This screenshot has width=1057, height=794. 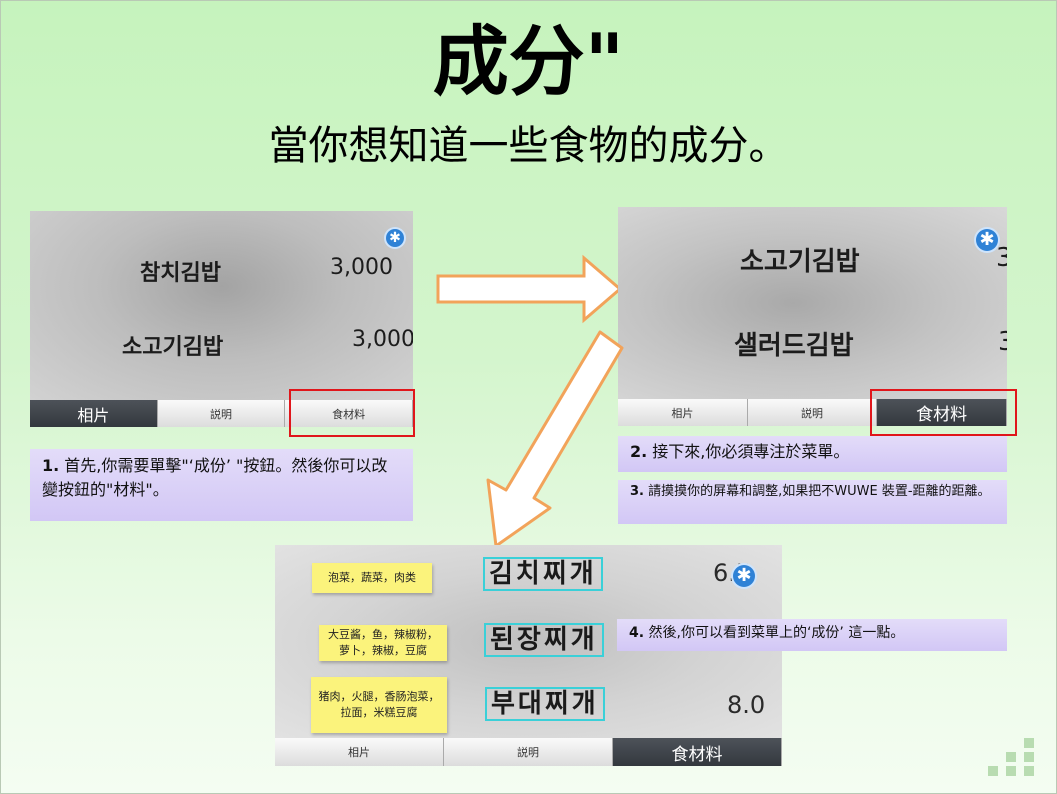 I want to click on step-text: 然後,你可以看到菜單上的‘成份’ 這一點。, so click(x=774, y=633).